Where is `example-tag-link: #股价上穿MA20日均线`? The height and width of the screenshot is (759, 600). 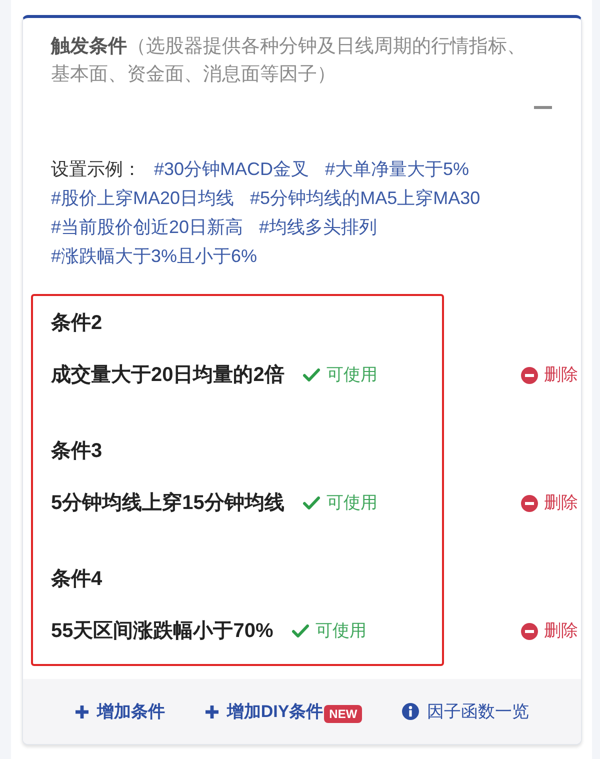 example-tag-link: #股价上穿MA20日均线 is located at coordinates (142, 198).